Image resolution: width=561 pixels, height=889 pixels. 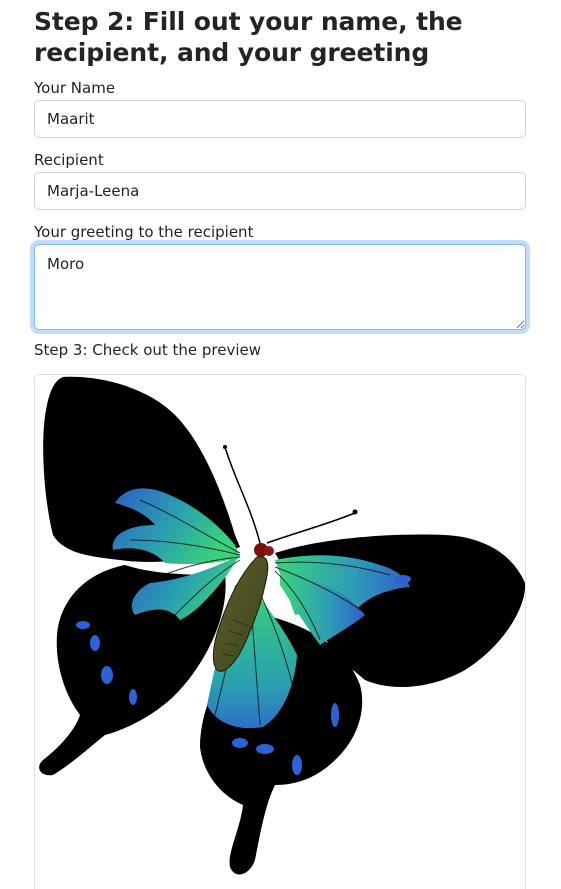 I want to click on your-name-input, so click(x=280, y=119).